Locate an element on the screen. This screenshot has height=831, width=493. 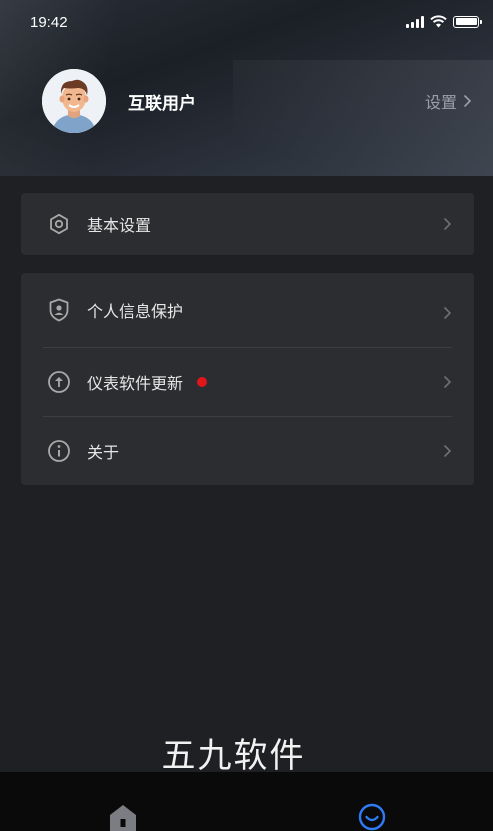
home-icon is located at coordinates (123, 818).